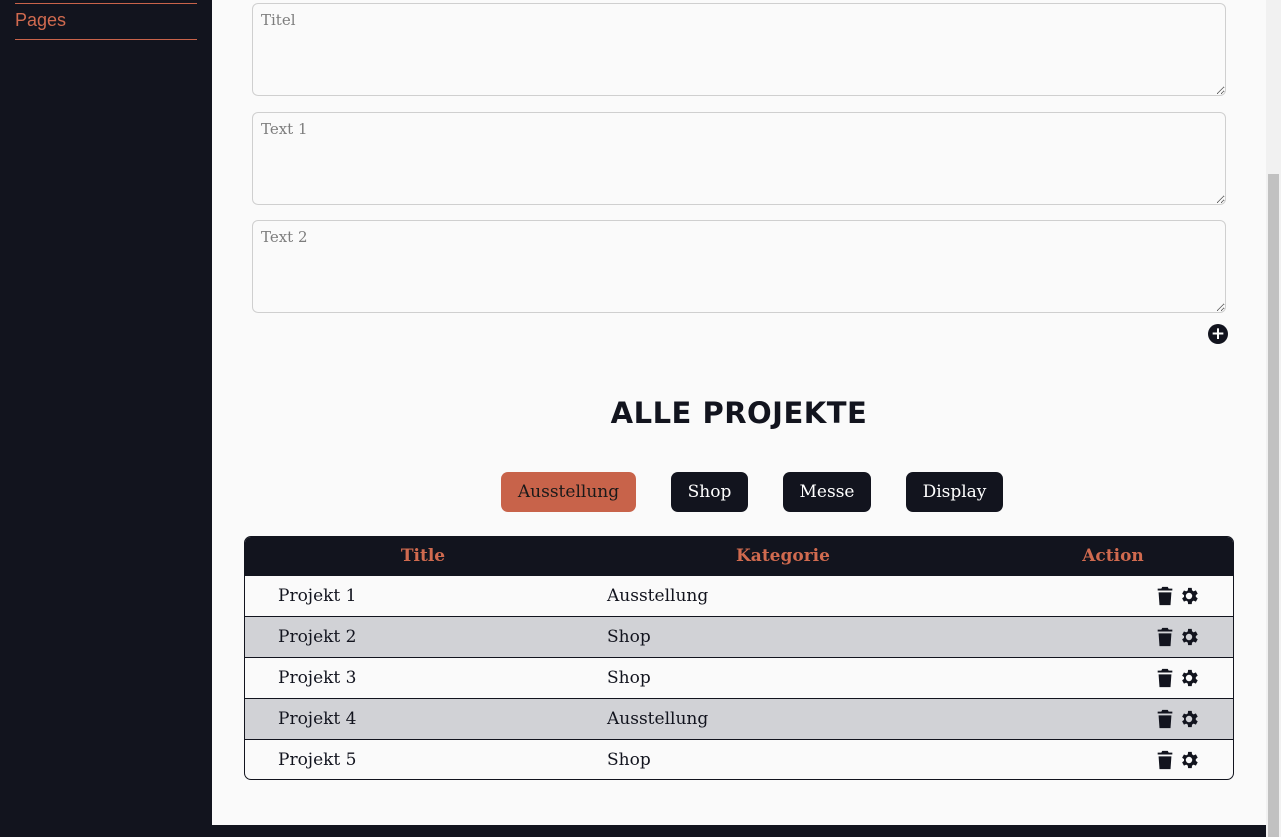 This screenshot has height=837, width=1281. What do you see at coordinates (954, 492) in the screenshot?
I see `filter-display-button: Display` at bounding box center [954, 492].